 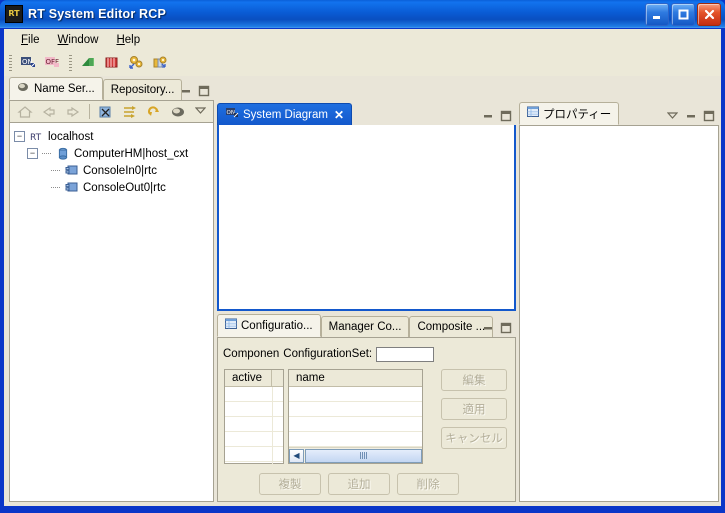 What do you see at coordinates (97, 14) in the screenshot?
I see `window-title: RT System Editor RCP` at bounding box center [97, 14].